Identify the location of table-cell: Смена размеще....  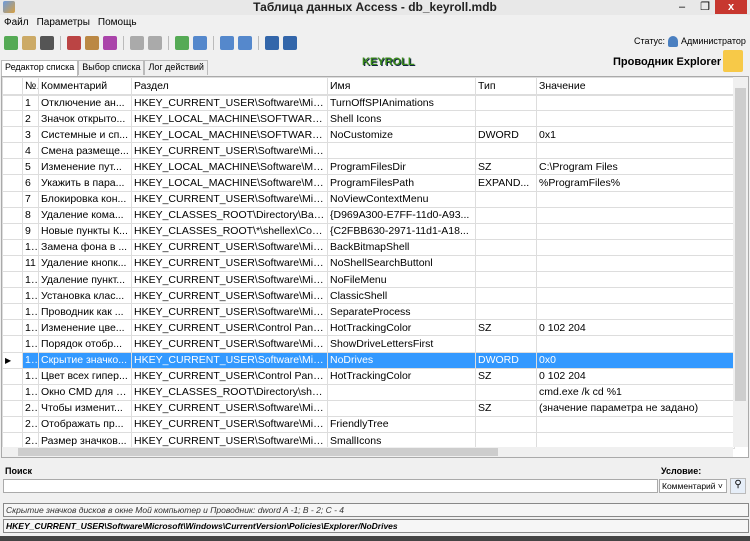
(85, 151).